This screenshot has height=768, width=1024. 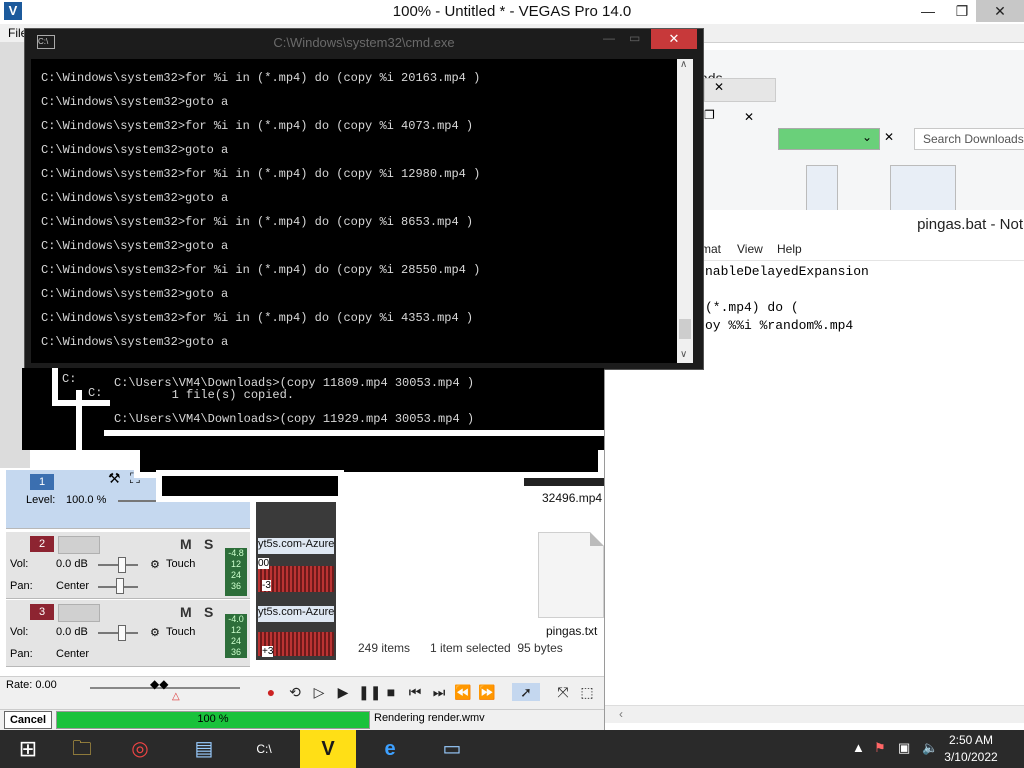 What do you see at coordinates (923, 188) in the screenshot?
I see `video-file-icon` at bounding box center [923, 188].